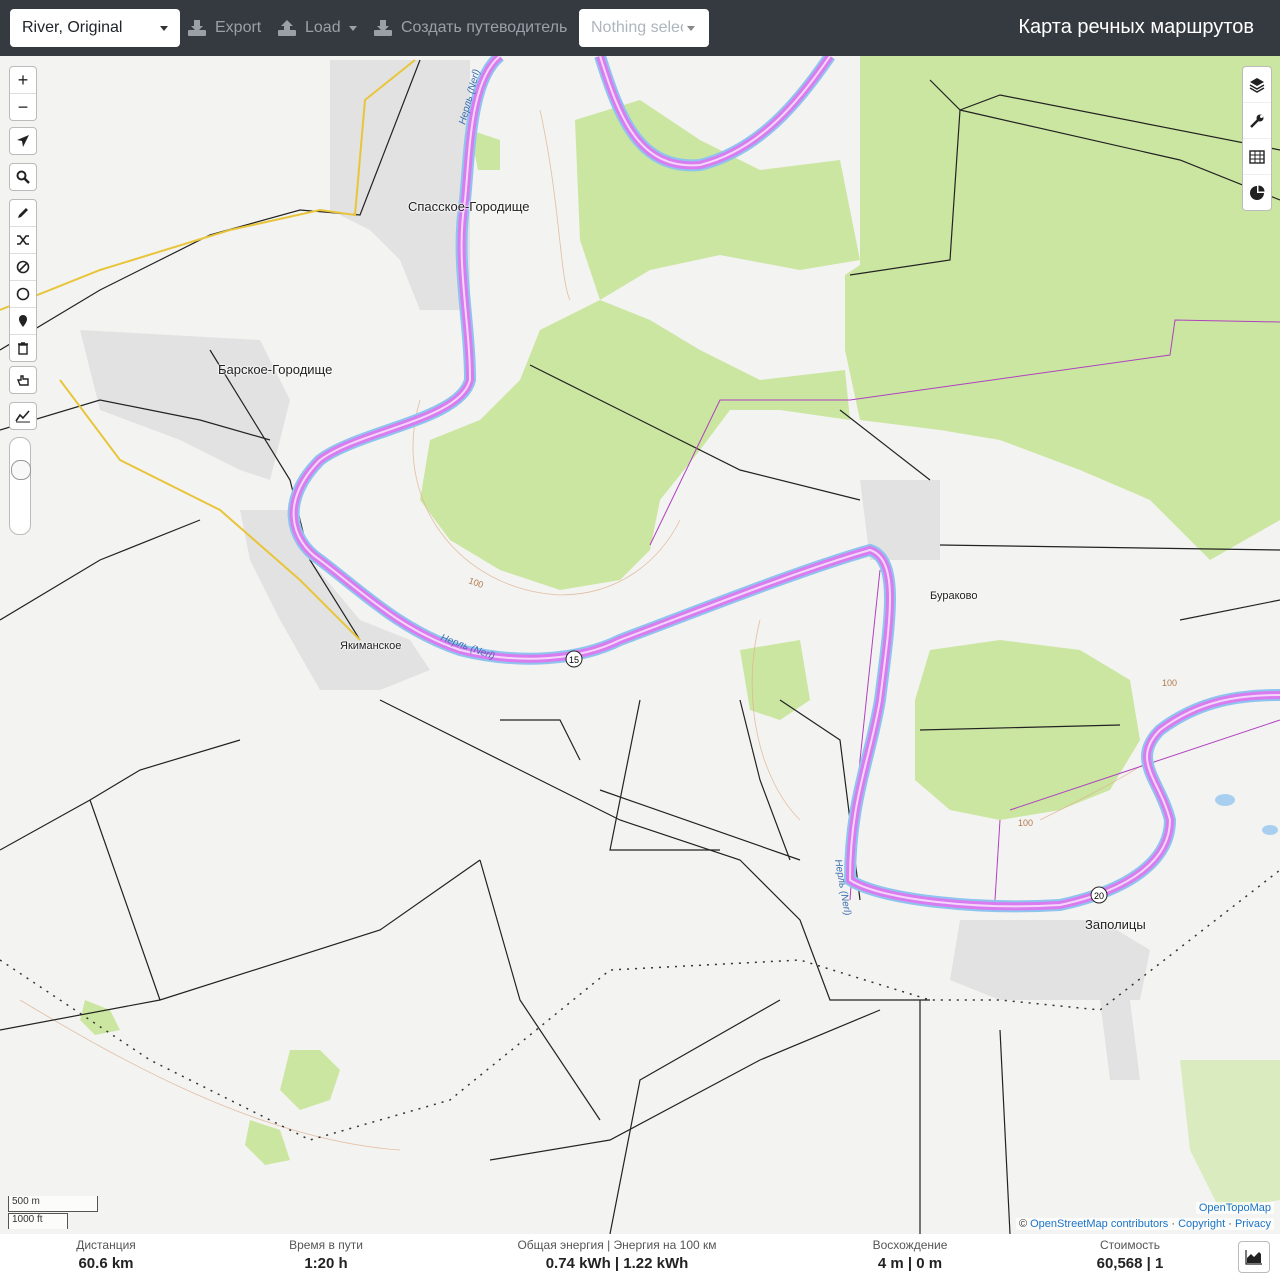 This screenshot has height=1280, width=1280. I want to click on locate-icon, so click(23, 141).